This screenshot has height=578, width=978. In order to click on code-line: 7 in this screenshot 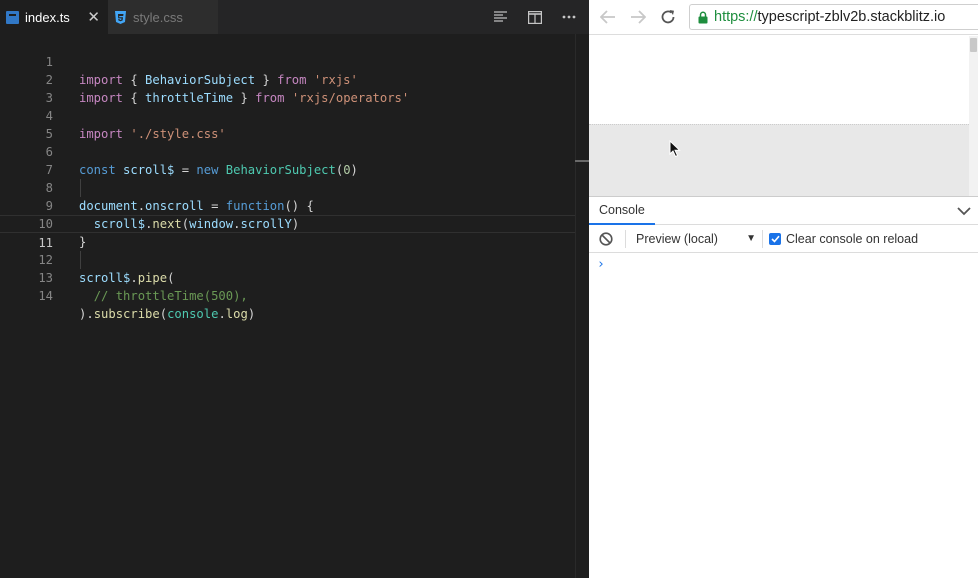, I will do `click(287, 160)`.